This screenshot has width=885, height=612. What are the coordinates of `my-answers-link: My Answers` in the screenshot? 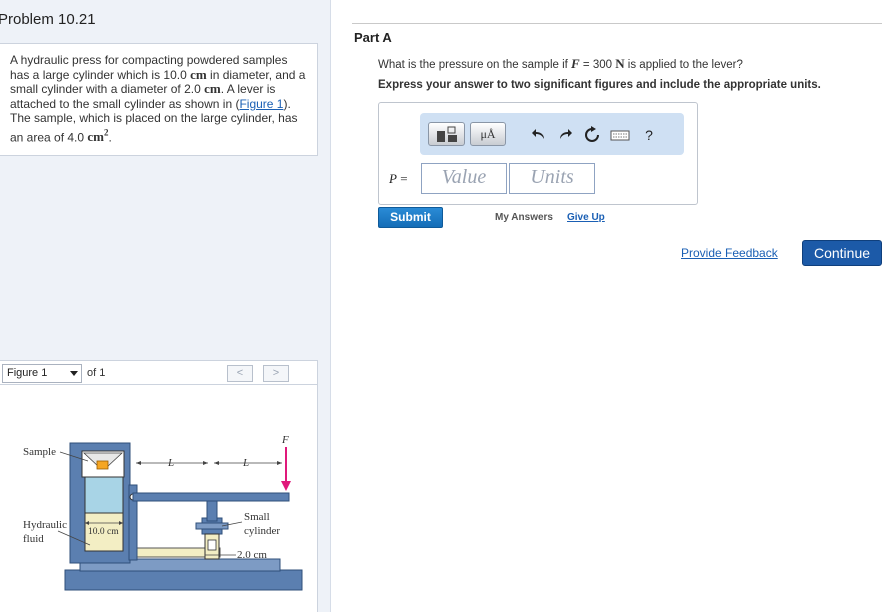 It's located at (524, 217).